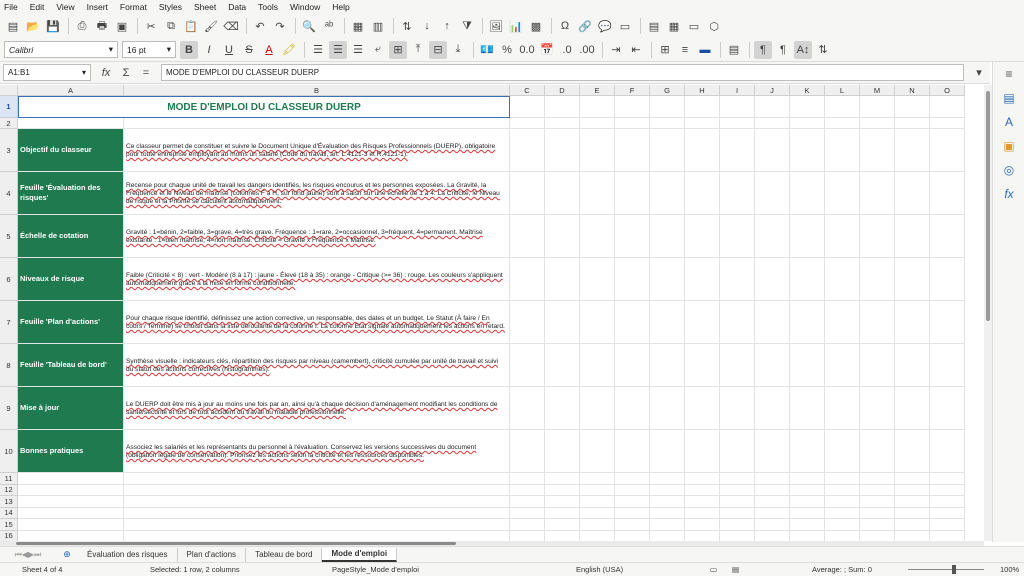  I want to click on status-sum: Average: ; Sum: 0, so click(842, 569).